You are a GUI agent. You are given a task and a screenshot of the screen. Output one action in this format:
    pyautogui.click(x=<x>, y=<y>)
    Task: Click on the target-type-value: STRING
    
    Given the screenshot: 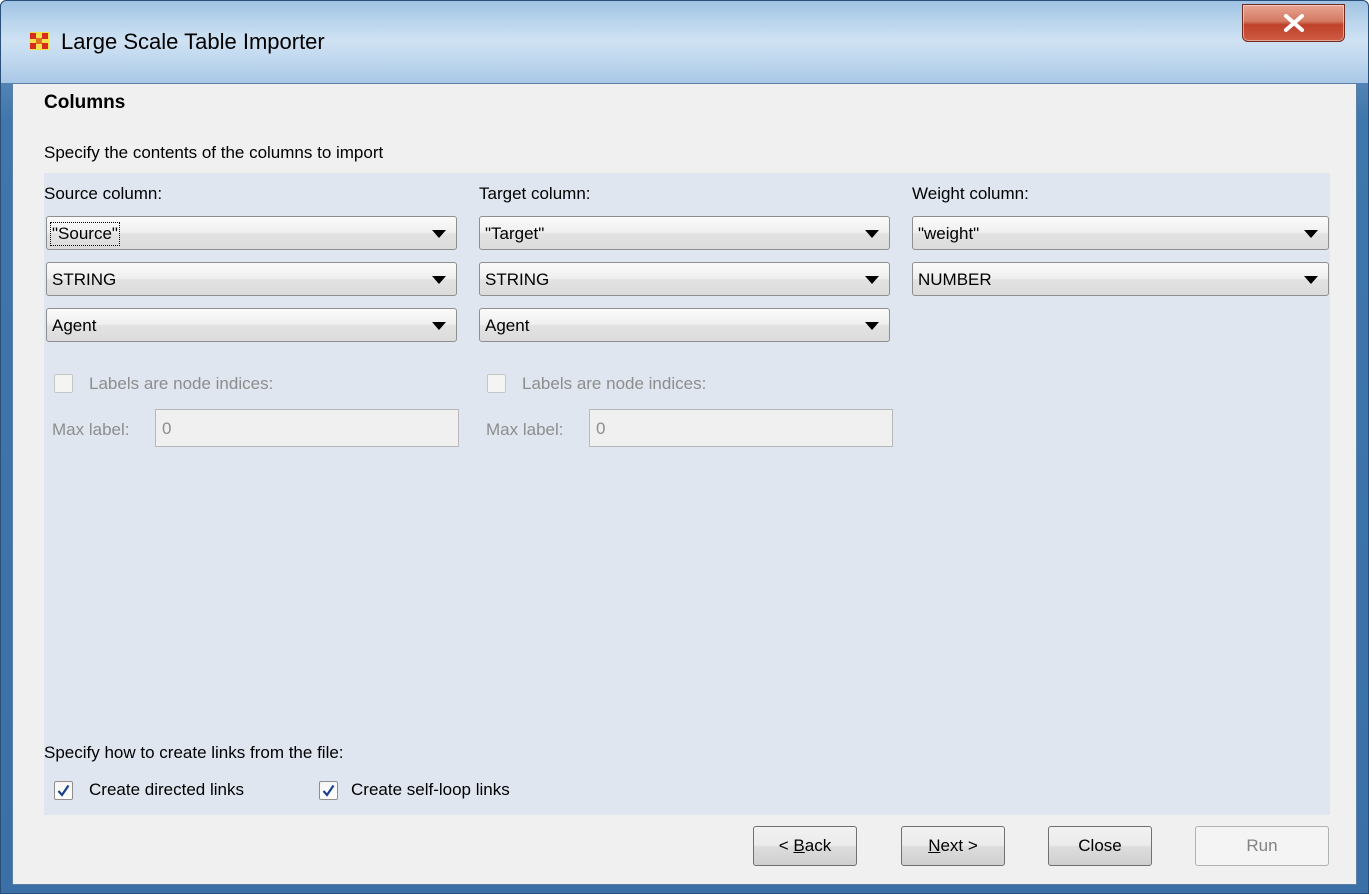 What is the action you would take?
    pyautogui.click(x=517, y=279)
    